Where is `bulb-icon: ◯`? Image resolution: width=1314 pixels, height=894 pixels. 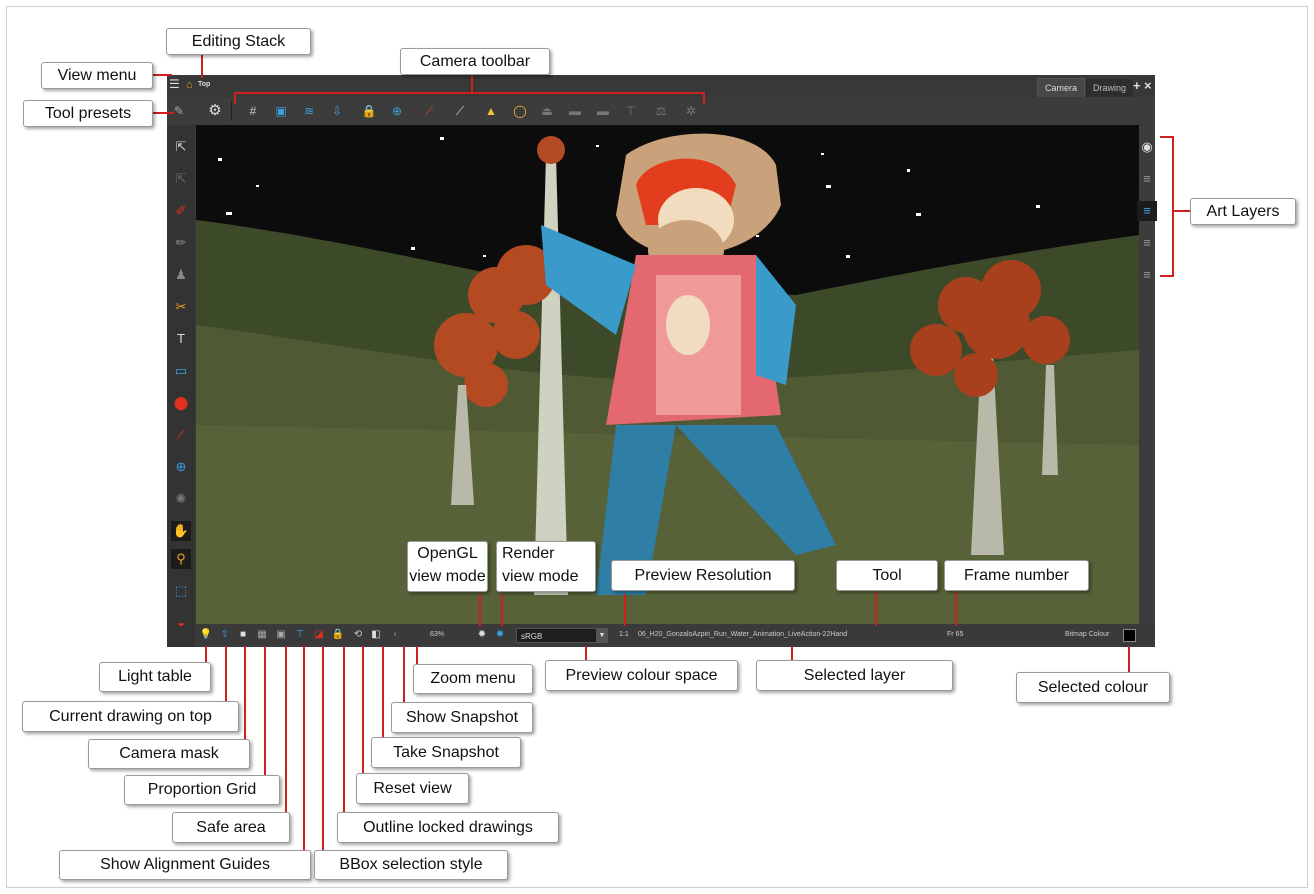 bulb-icon: ◯ is located at coordinates (520, 111).